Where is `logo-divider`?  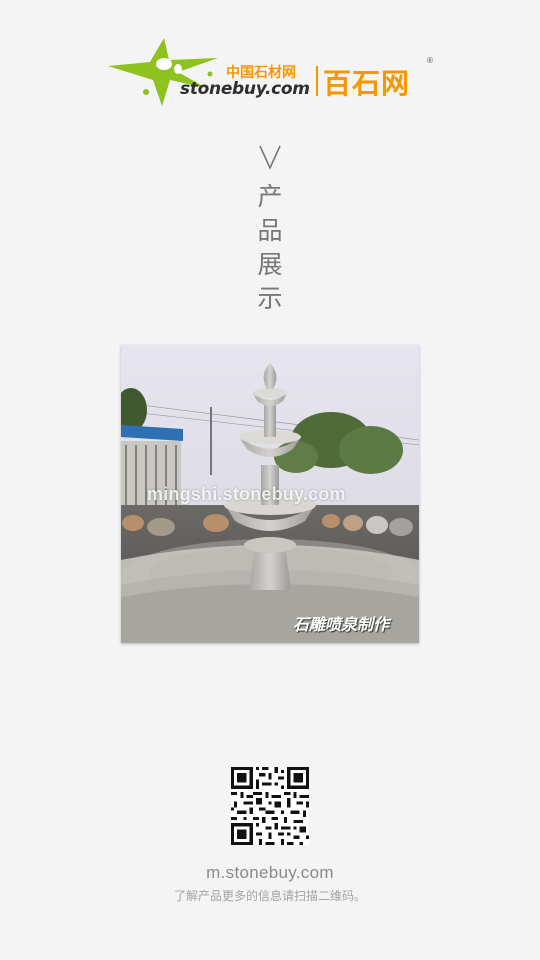
logo-divider is located at coordinates (317, 81).